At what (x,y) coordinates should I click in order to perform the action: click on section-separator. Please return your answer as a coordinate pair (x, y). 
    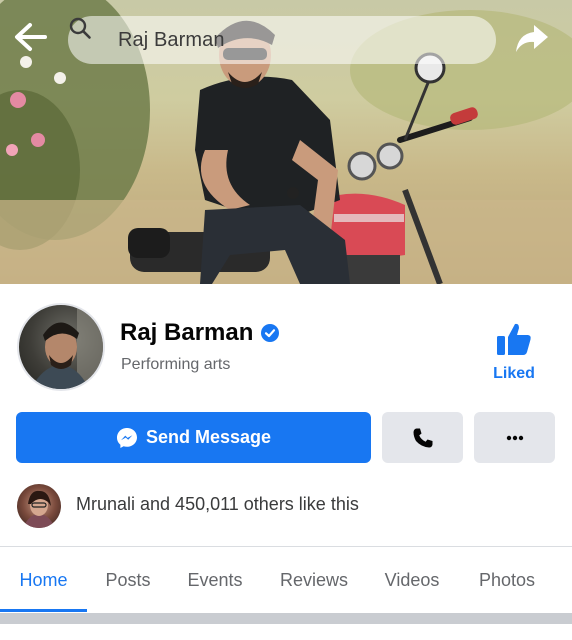
    Looking at the image, I should click on (286, 626).